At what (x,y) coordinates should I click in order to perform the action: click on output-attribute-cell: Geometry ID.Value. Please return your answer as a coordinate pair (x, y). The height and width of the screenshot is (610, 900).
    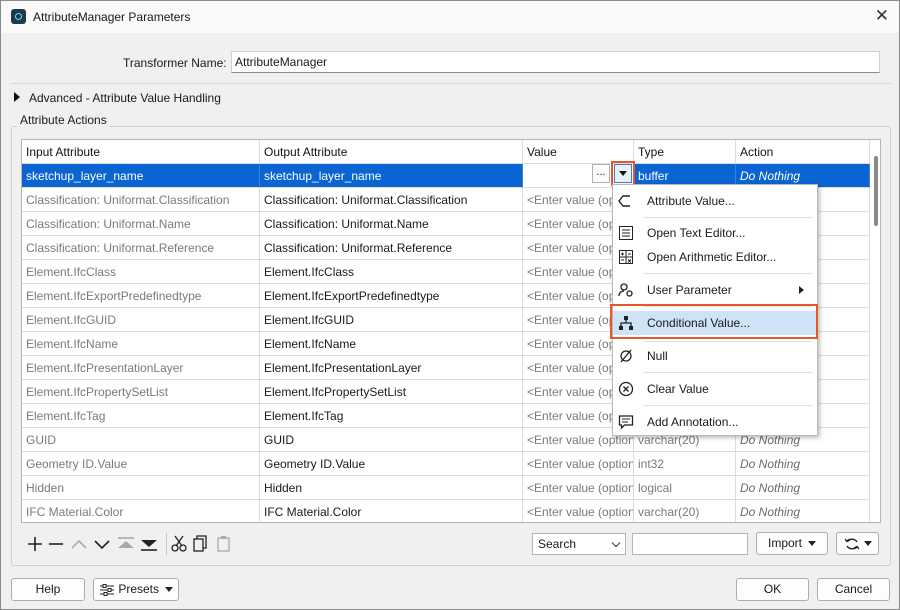
    Looking at the image, I should click on (391, 464).